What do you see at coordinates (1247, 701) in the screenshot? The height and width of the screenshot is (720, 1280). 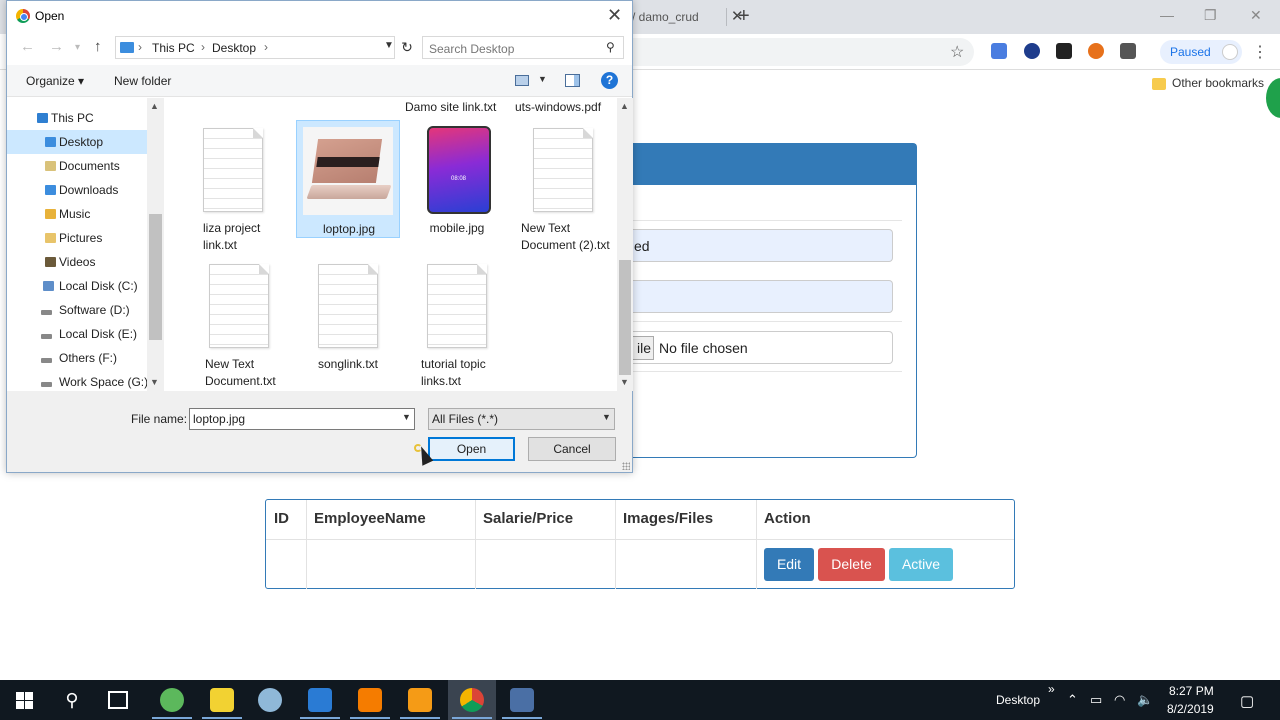 I see `notifications-icon: ▢` at bounding box center [1247, 701].